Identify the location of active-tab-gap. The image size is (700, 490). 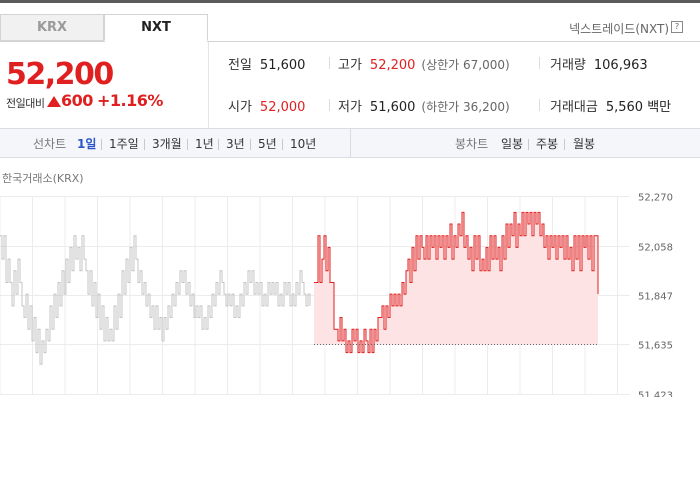
(156, 41).